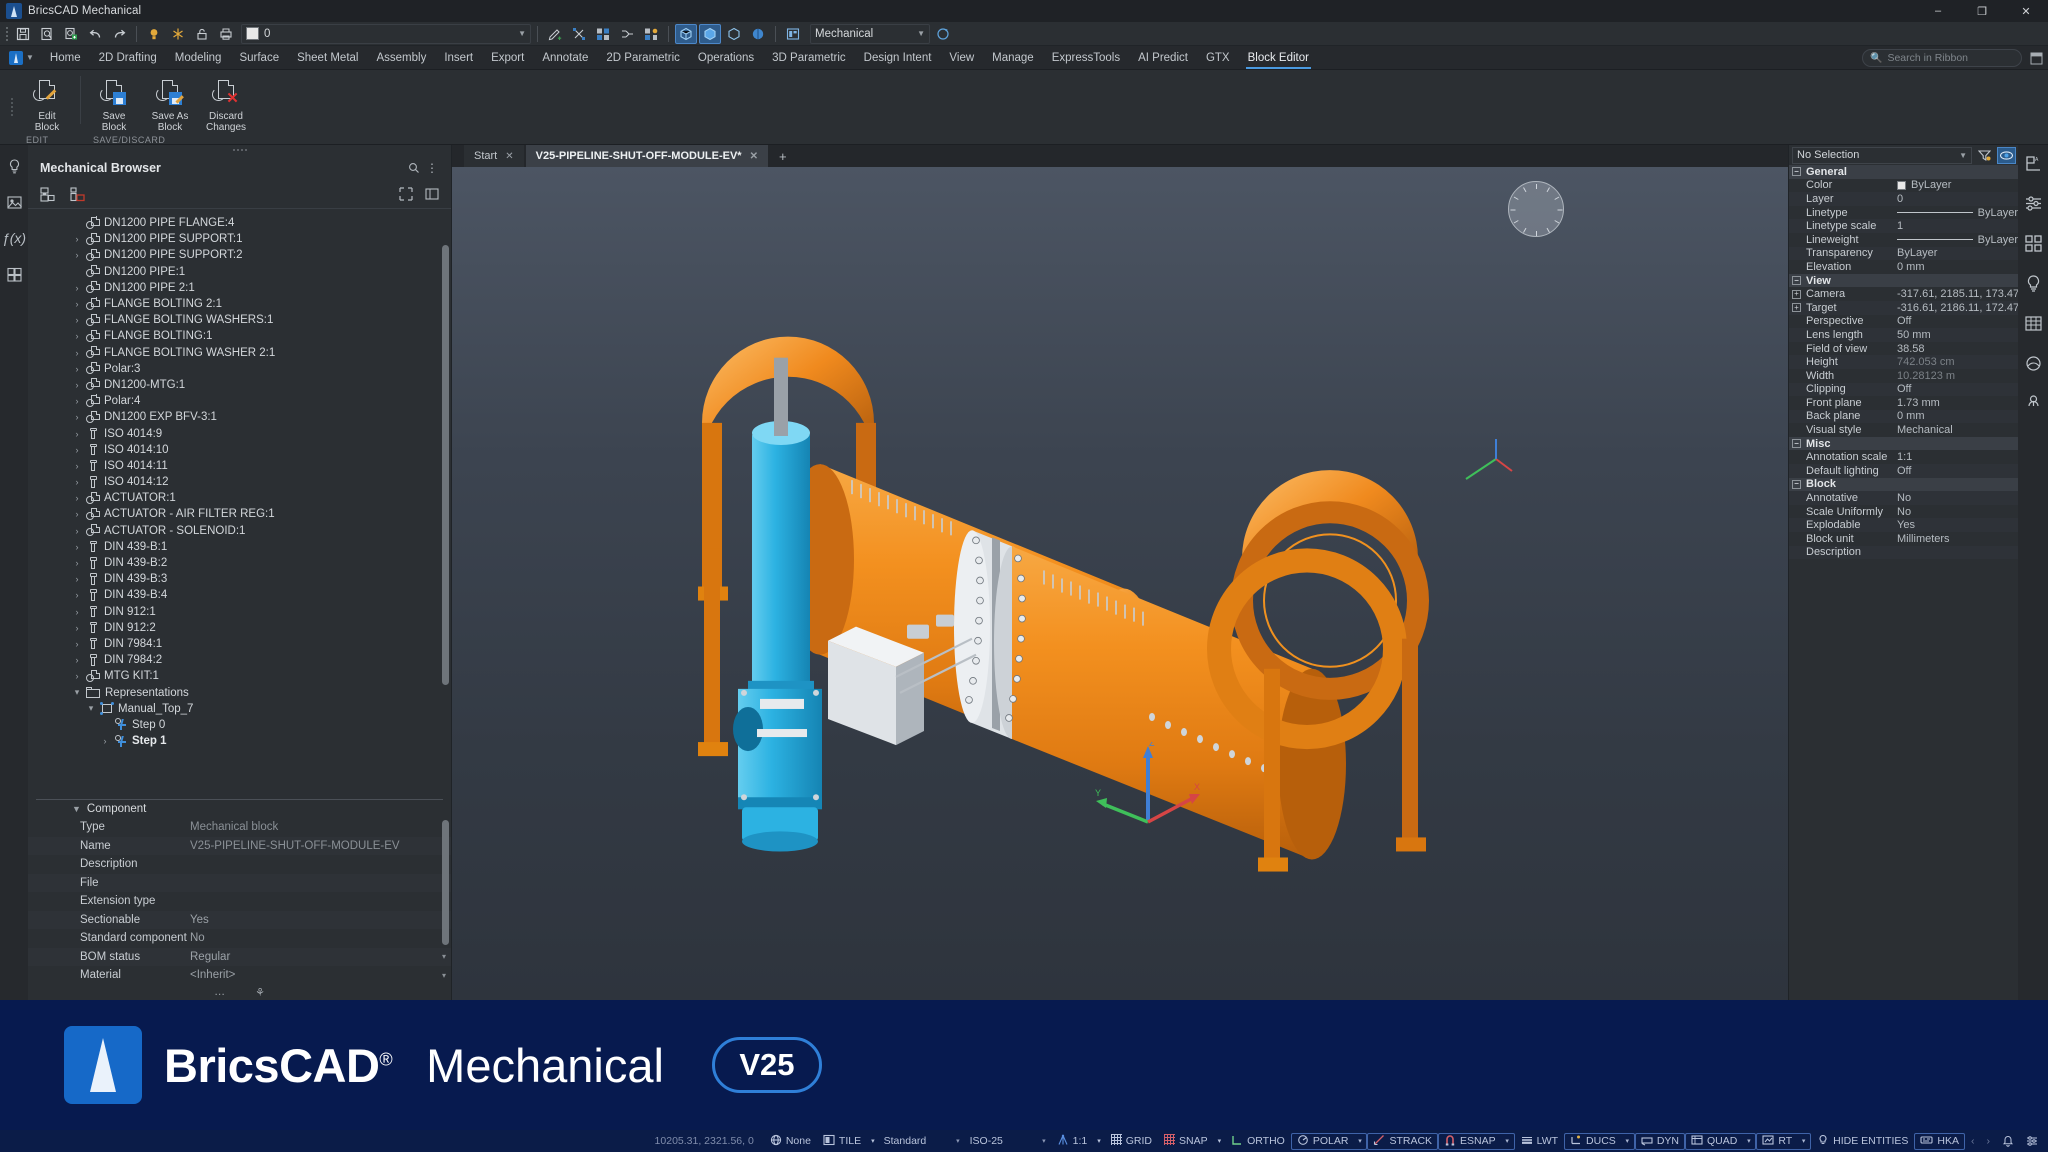  Describe the element at coordinates (1218, 57) in the screenshot. I see `ribbon-tab-gtx: GTX` at that location.